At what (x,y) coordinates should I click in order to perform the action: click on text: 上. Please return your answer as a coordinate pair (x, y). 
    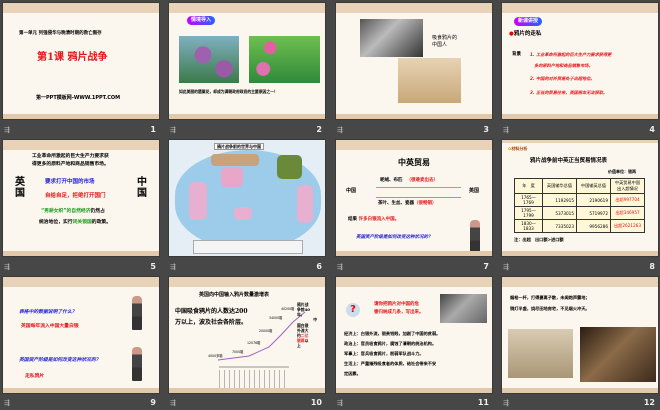
    Looking at the image, I should click on (299, 345).